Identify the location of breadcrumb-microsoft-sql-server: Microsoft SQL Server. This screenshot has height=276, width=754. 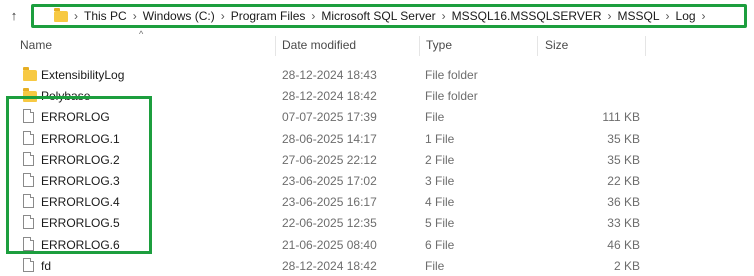
(378, 16).